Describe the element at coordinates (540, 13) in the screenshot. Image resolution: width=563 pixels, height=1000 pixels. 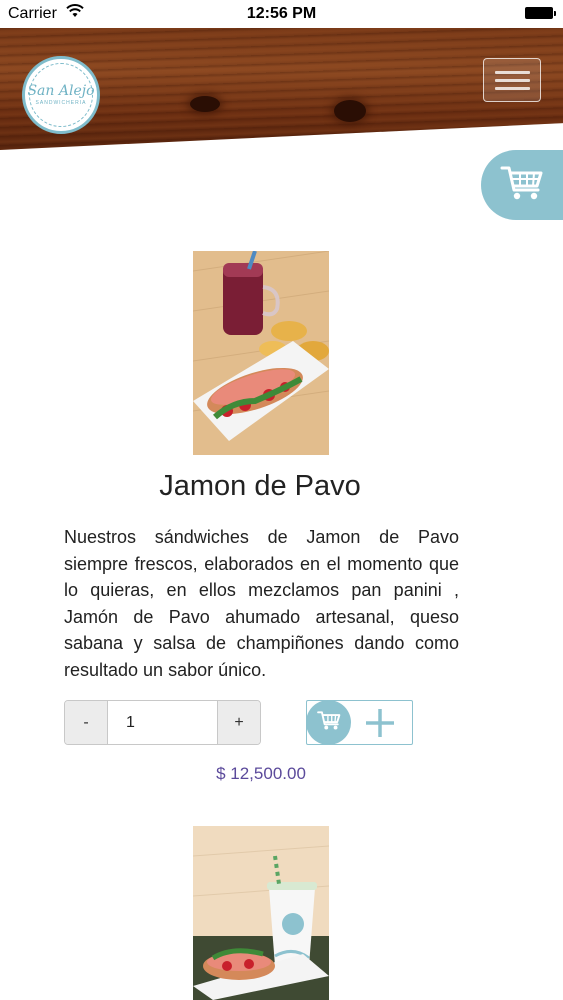
I see `battery-icon` at that location.